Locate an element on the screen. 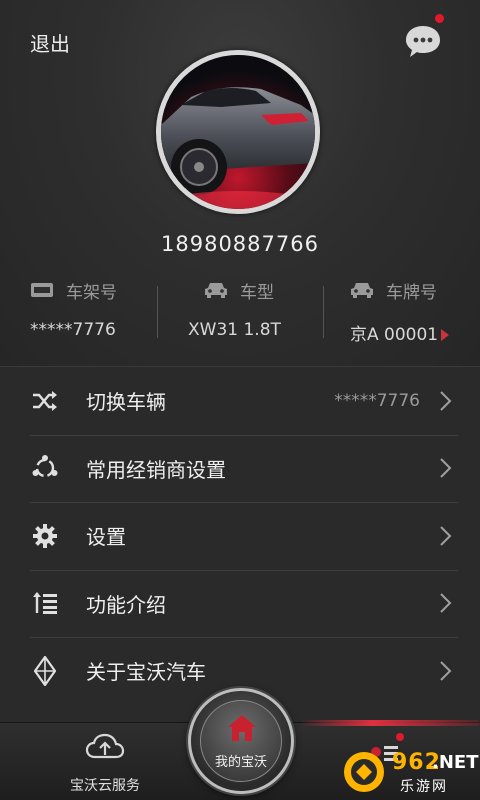 This screenshot has width=480, height=800. logo-diamond-icon is located at coordinates (45, 670).